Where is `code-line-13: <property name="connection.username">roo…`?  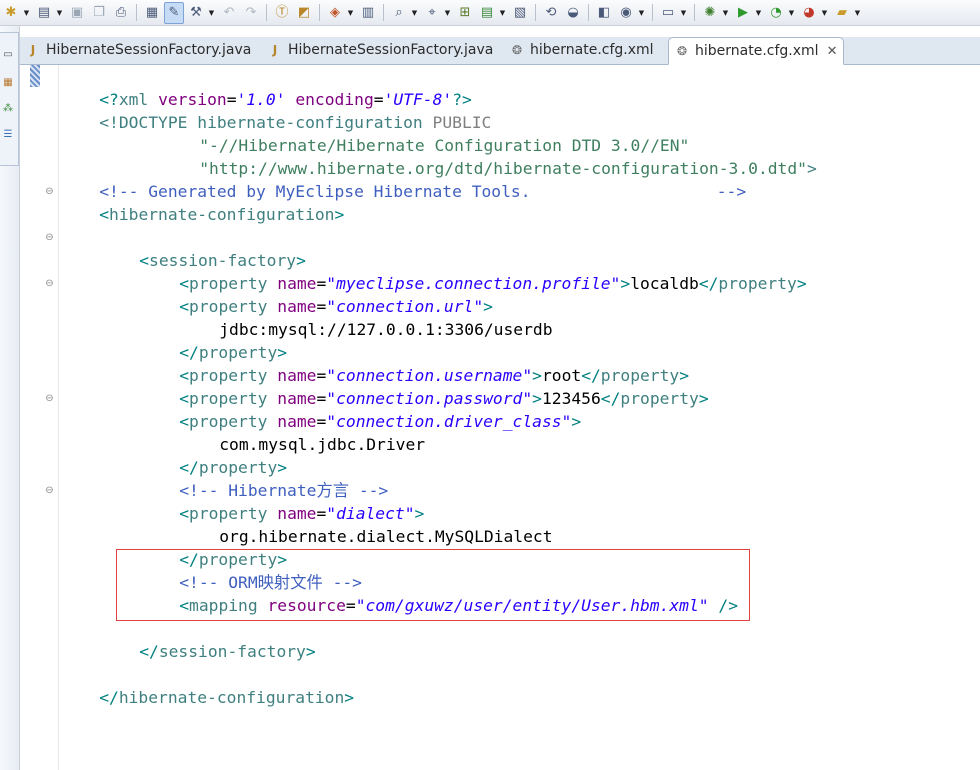 code-line-13: <property name="connection.username">roo… is located at coordinates (434, 375).